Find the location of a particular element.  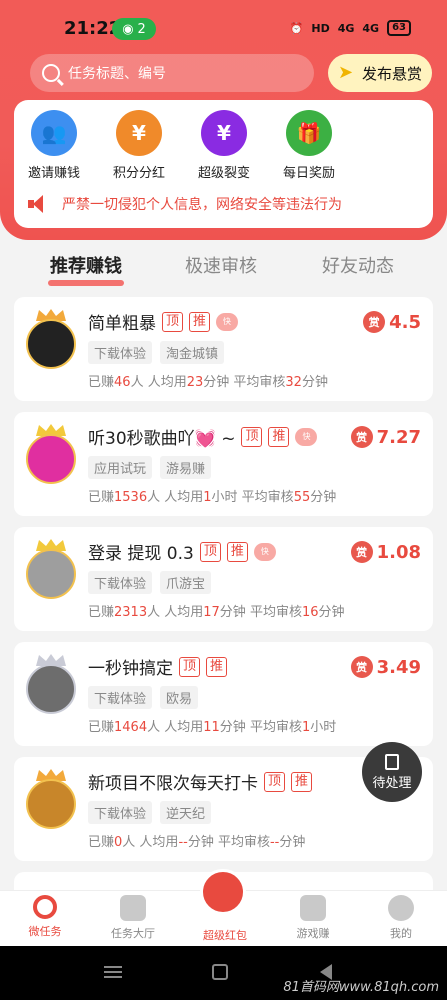

stats-text: 小时 is located at coordinates (323, 727).